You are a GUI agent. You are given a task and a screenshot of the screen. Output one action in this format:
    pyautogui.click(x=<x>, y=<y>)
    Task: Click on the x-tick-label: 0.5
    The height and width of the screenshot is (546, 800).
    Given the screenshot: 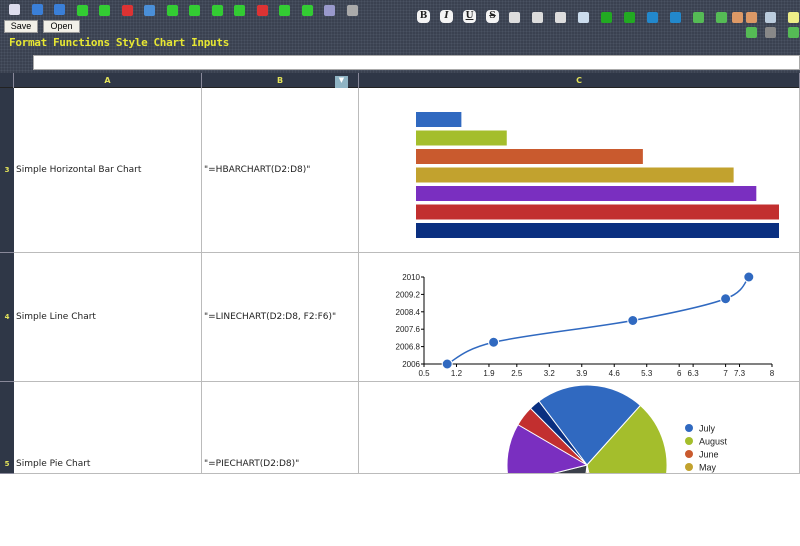 What is the action you would take?
    pyautogui.click(x=424, y=373)
    